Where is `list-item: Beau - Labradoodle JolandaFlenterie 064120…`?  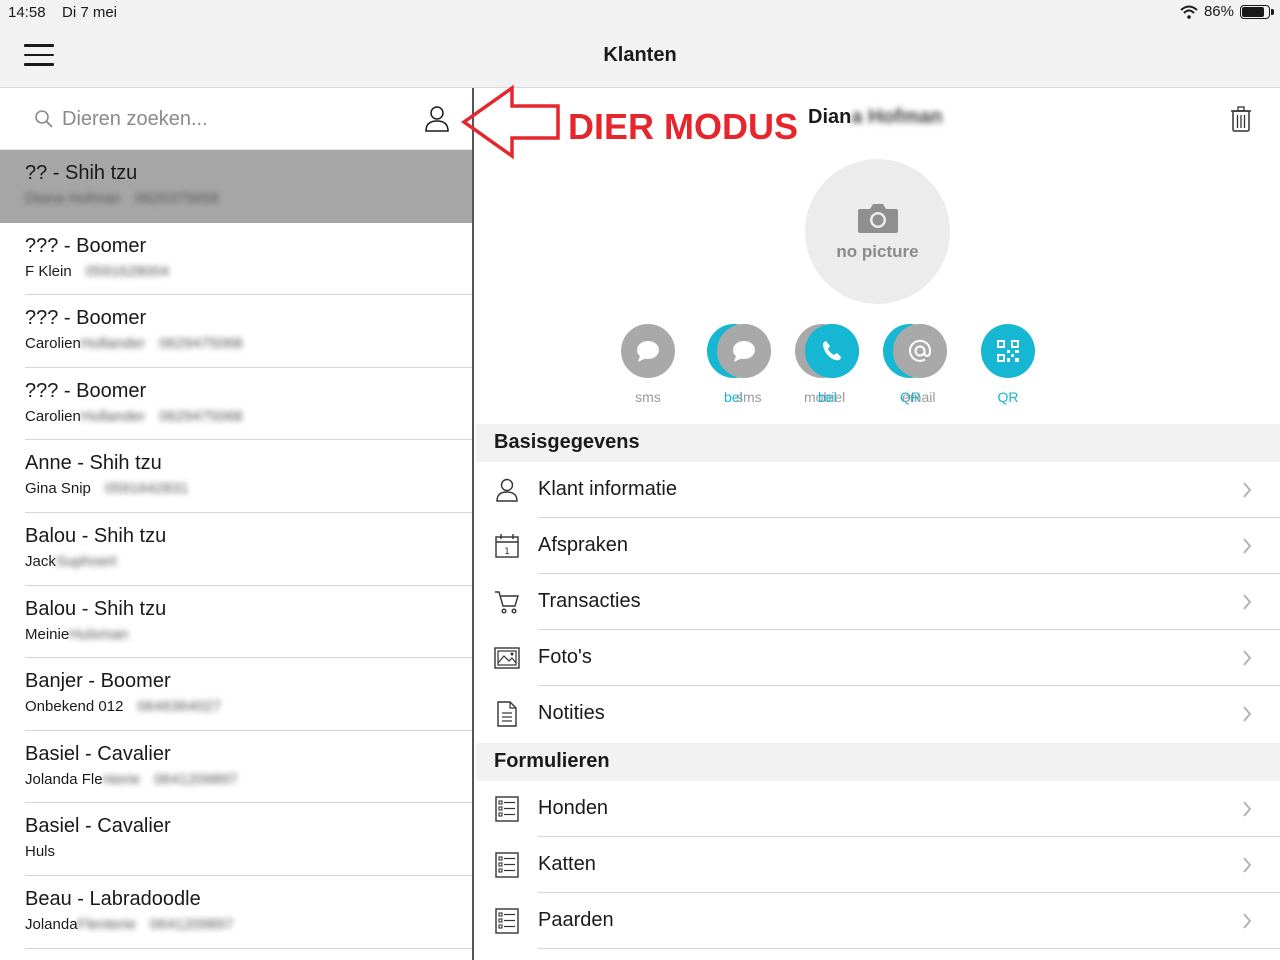
list-item: Beau - Labradoodle JolandaFlenterie 064120… is located at coordinates (236, 912).